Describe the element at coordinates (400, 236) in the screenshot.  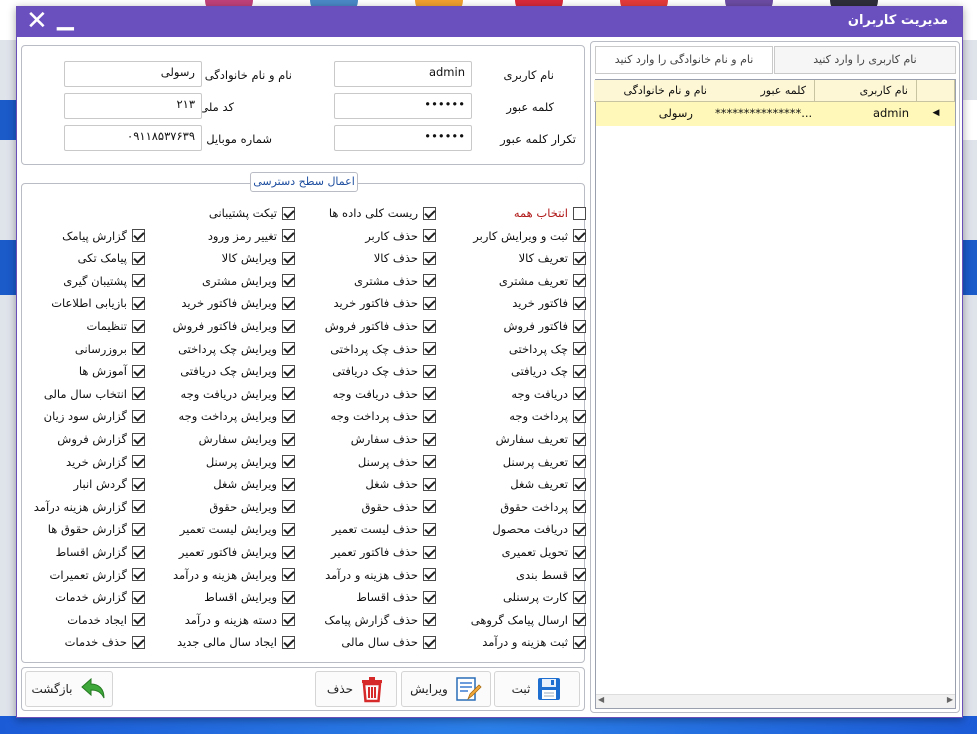
I see `permission-checkbox: حذف کاربر` at that location.